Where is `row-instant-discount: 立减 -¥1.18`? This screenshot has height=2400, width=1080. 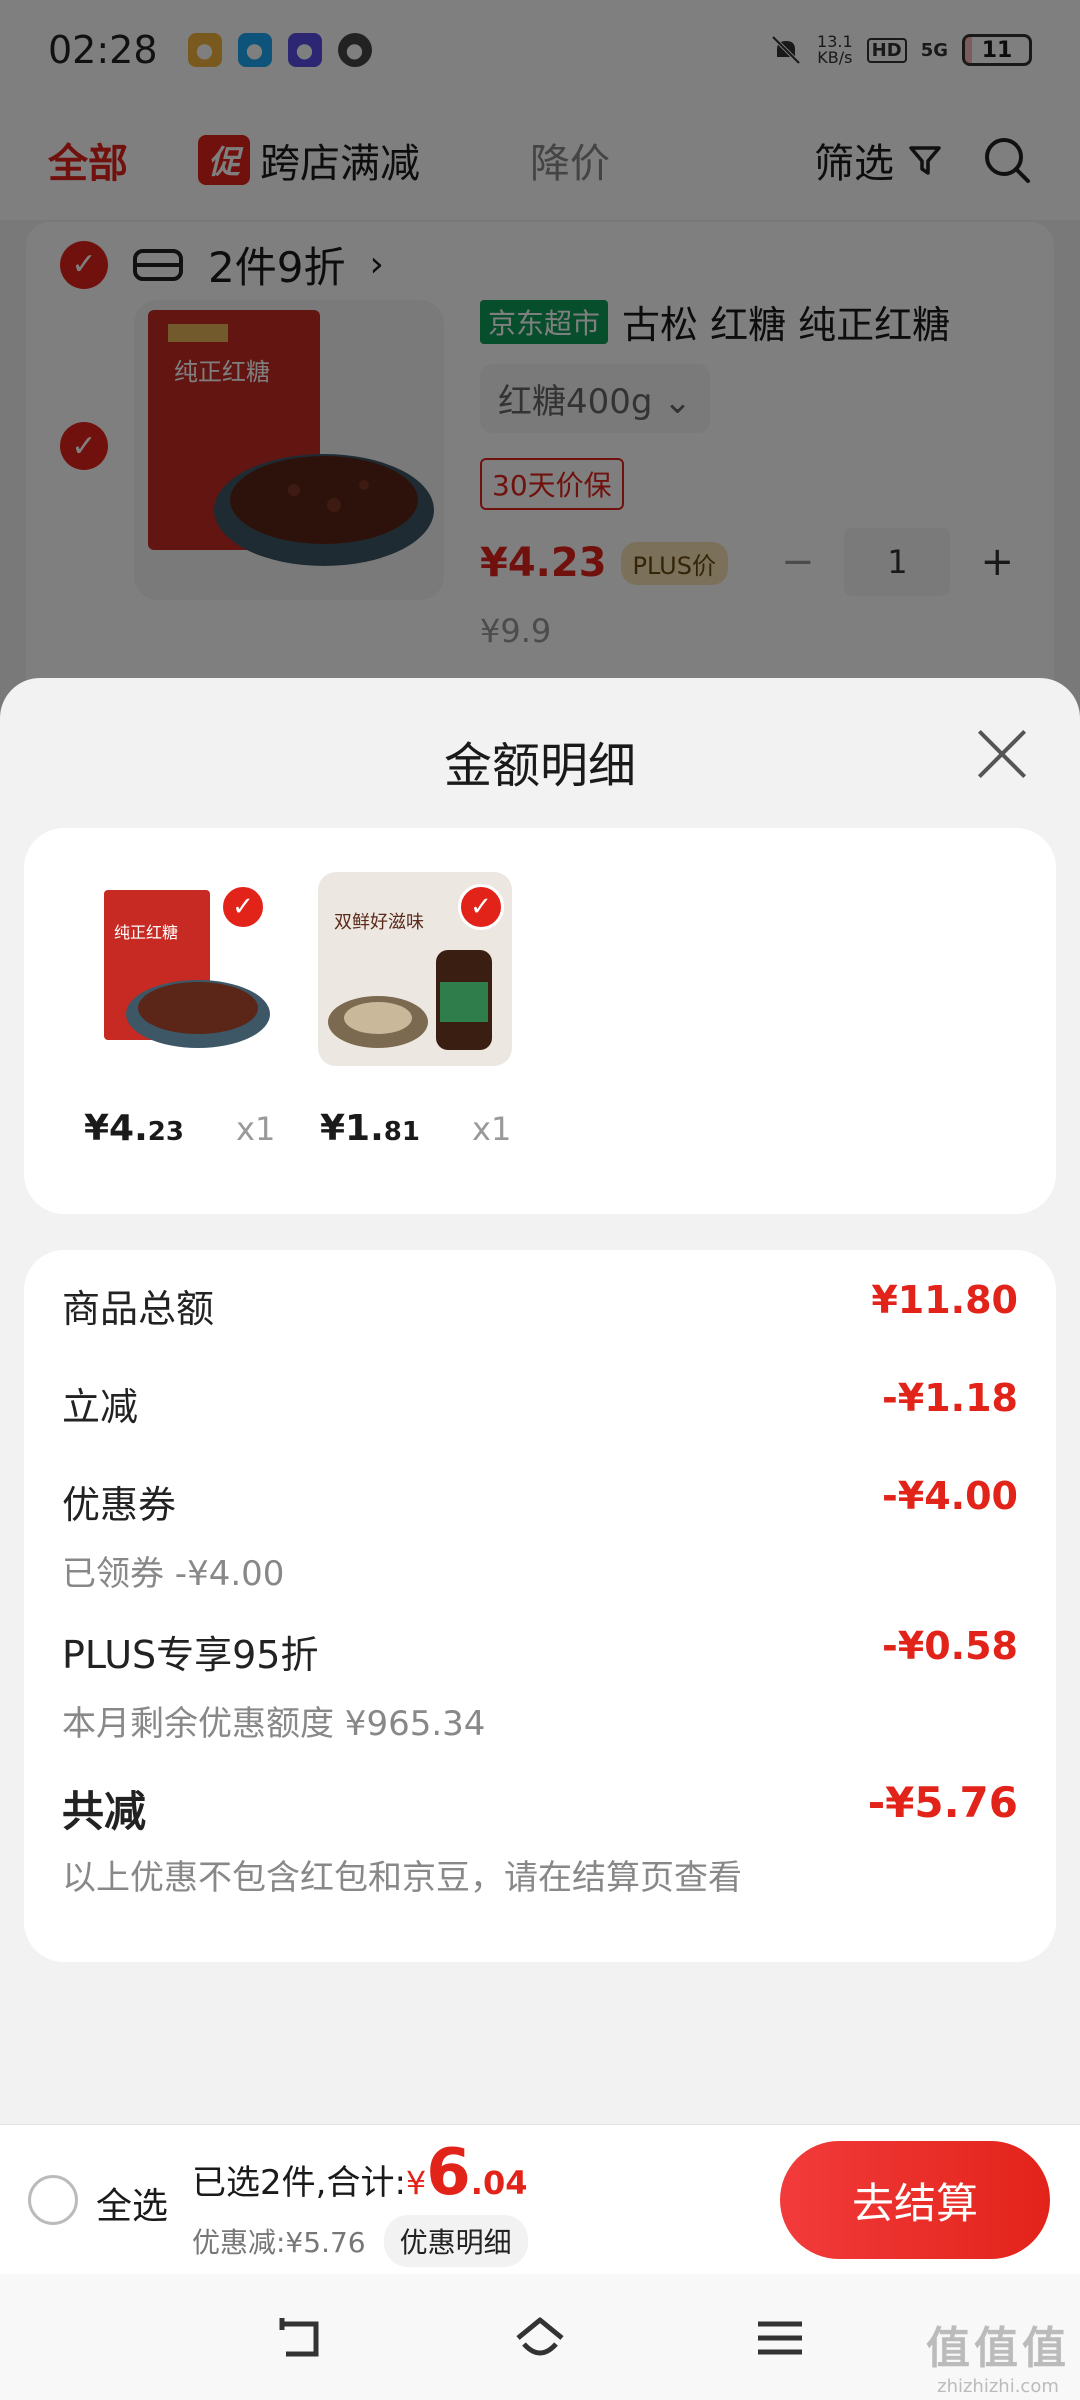 row-instant-discount: 立减 -¥1.18 is located at coordinates (540, 1402).